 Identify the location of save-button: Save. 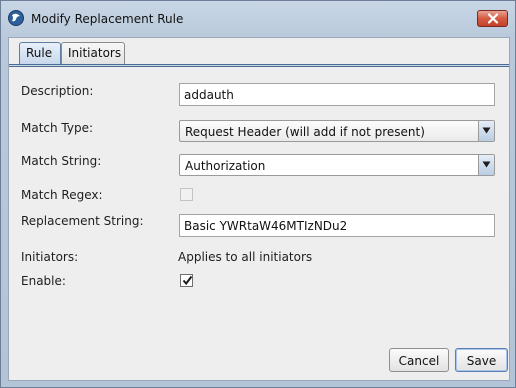
(481, 360).